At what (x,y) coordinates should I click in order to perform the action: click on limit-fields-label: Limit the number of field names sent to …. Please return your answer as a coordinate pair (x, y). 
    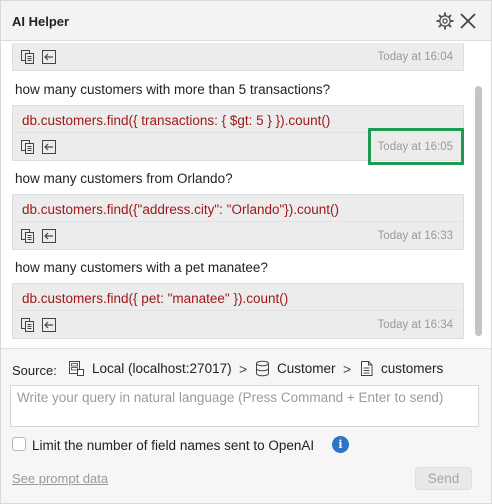
    Looking at the image, I should click on (173, 445).